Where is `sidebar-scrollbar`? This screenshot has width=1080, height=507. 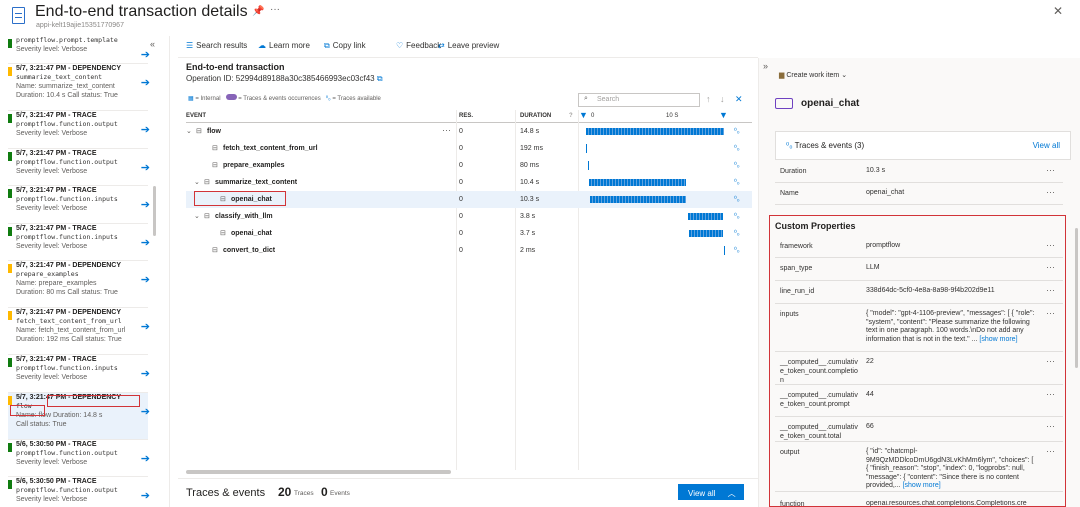
sidebar-scrollbar is located at coordinates (154, 211).